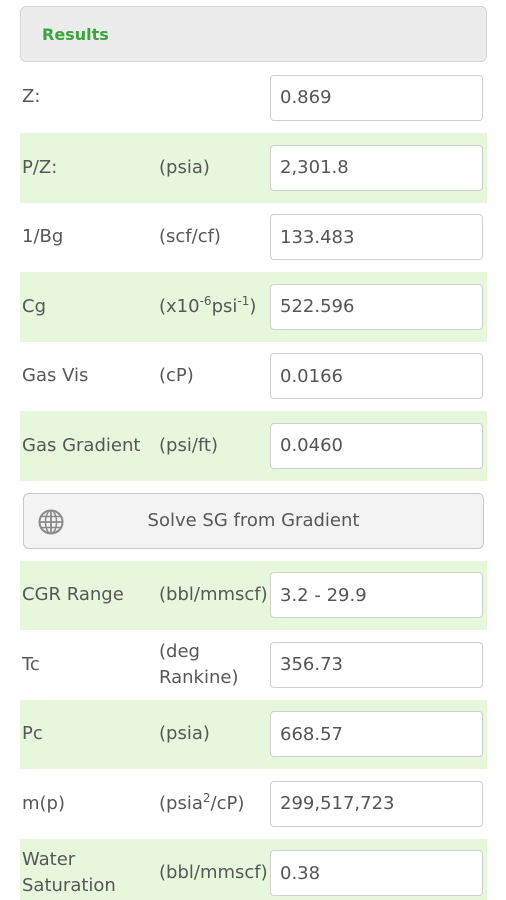  I want to click on row-tc: Tc (deg Rankine) 356.73, so click(253, 665).